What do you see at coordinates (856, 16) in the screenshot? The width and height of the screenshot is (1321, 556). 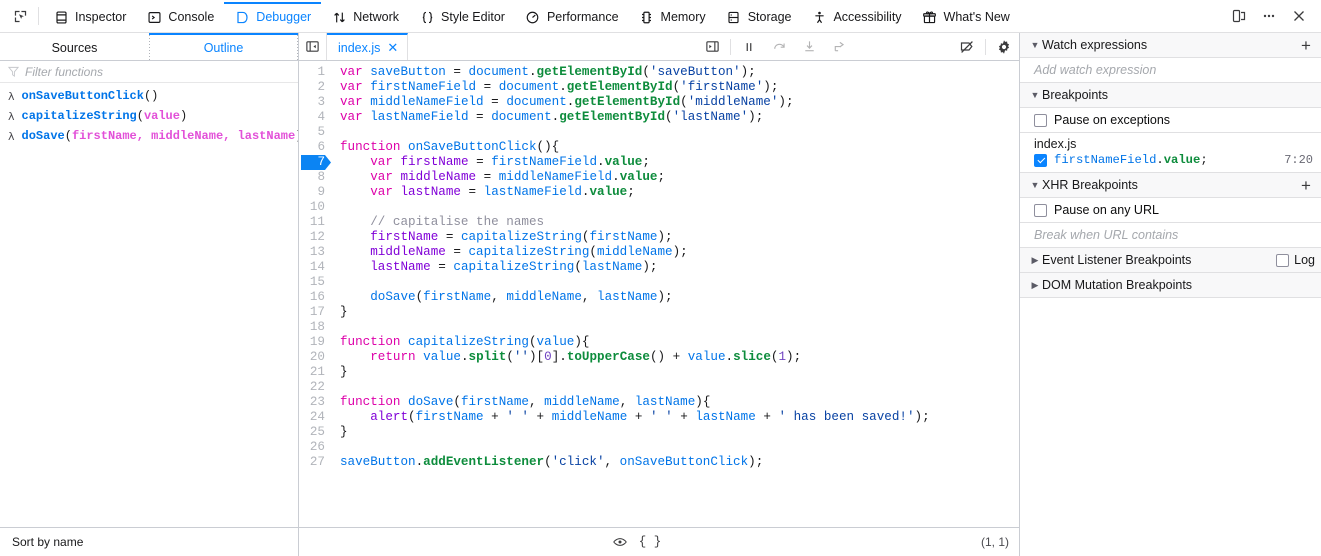 I see `tool-tab-accessibility: Accessibility` at bounding box center [856, 16].